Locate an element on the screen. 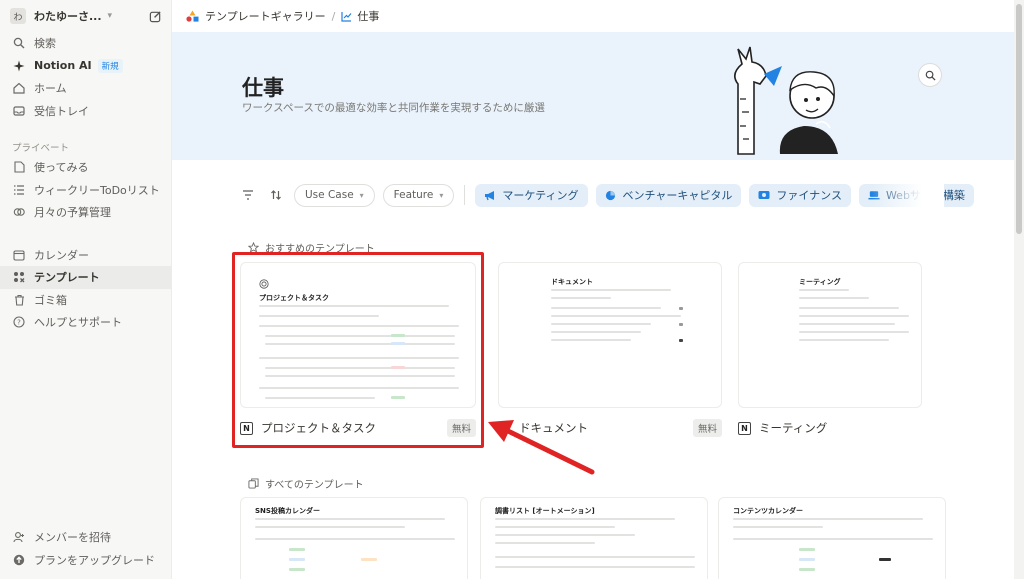 This screenshot has height=579, width=1024. feature-dropdown: Feature ▾ is located at coordinates (418, 195).